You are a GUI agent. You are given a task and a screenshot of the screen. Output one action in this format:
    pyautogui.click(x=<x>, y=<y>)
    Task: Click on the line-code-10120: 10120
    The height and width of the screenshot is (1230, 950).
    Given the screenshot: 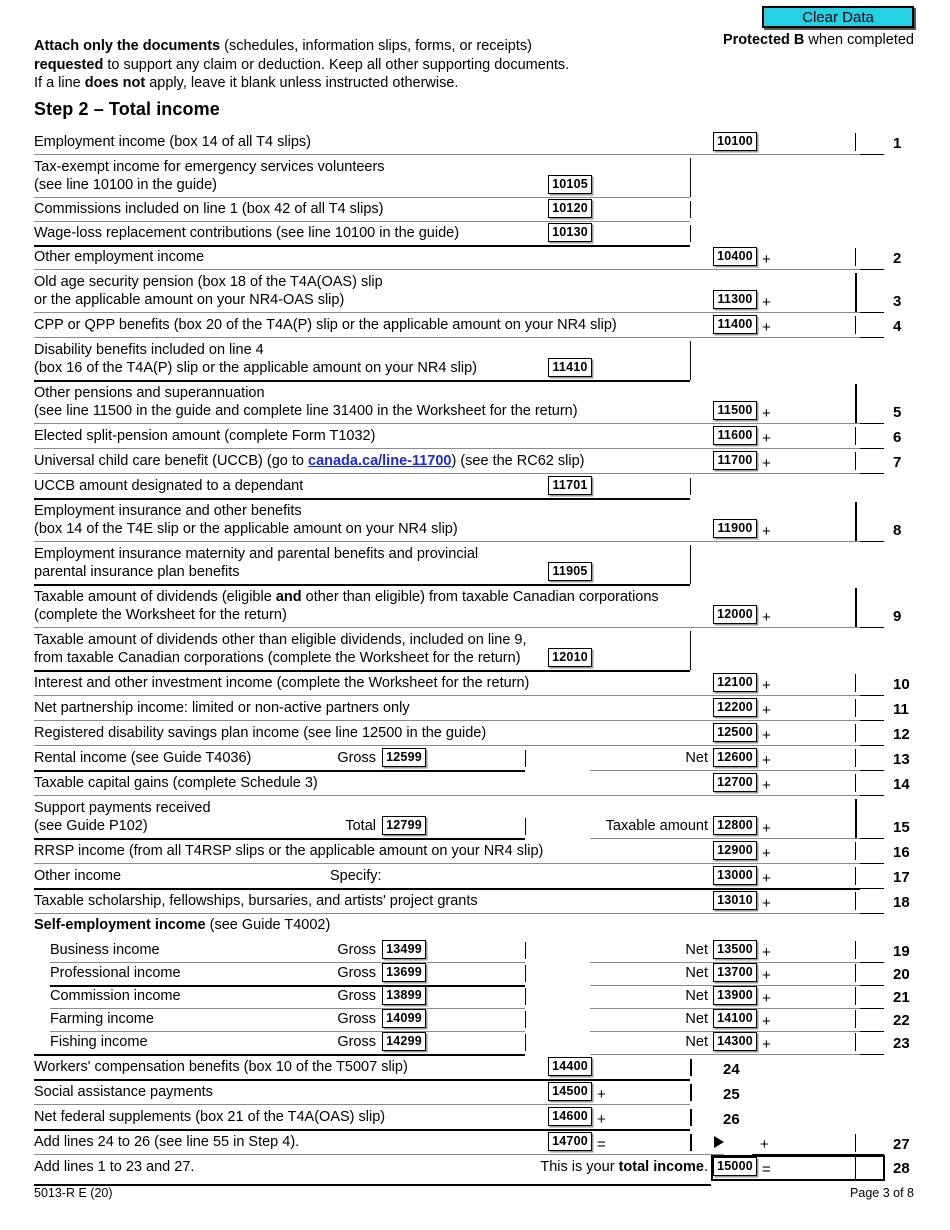 What is the action you would take?
    pyautogui.click(x=570, y=208)
    